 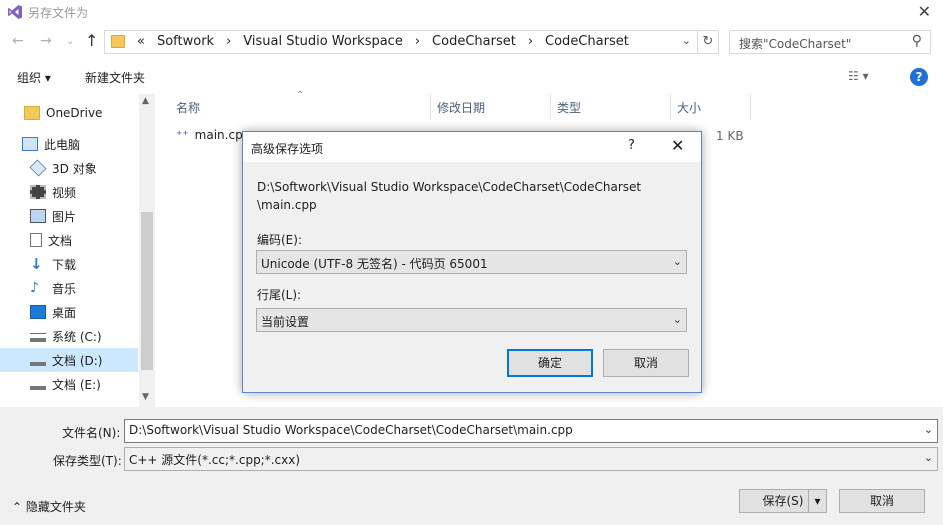 I want to click on back-arrow-icon: ←, so click(x=18, y=41).